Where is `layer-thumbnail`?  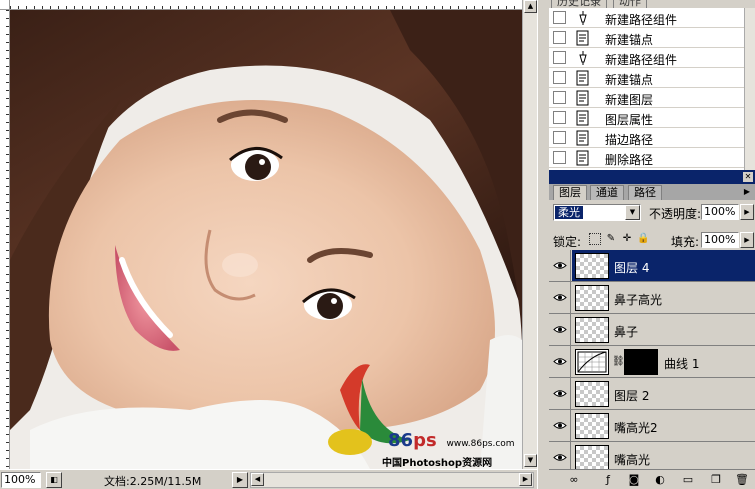 layer-thumbnail is located at coordinates (592, 362).